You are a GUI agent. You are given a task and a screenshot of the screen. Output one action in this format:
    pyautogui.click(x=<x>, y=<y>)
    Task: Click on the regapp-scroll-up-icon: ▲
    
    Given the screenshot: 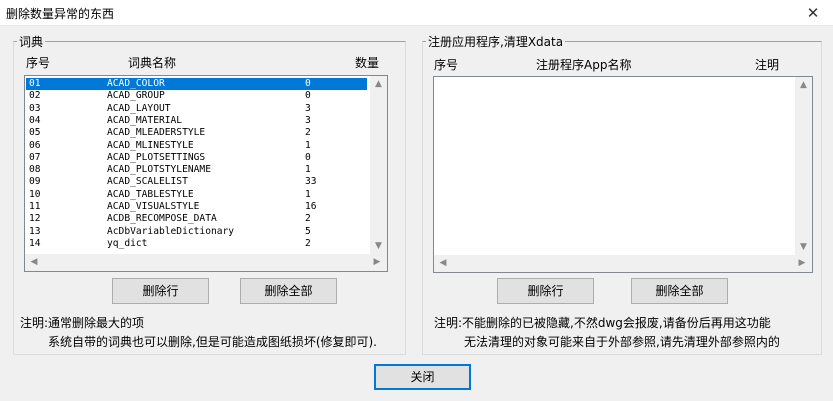 What is the action you would take?
    pyautogui.click(x=803, y=85)
    